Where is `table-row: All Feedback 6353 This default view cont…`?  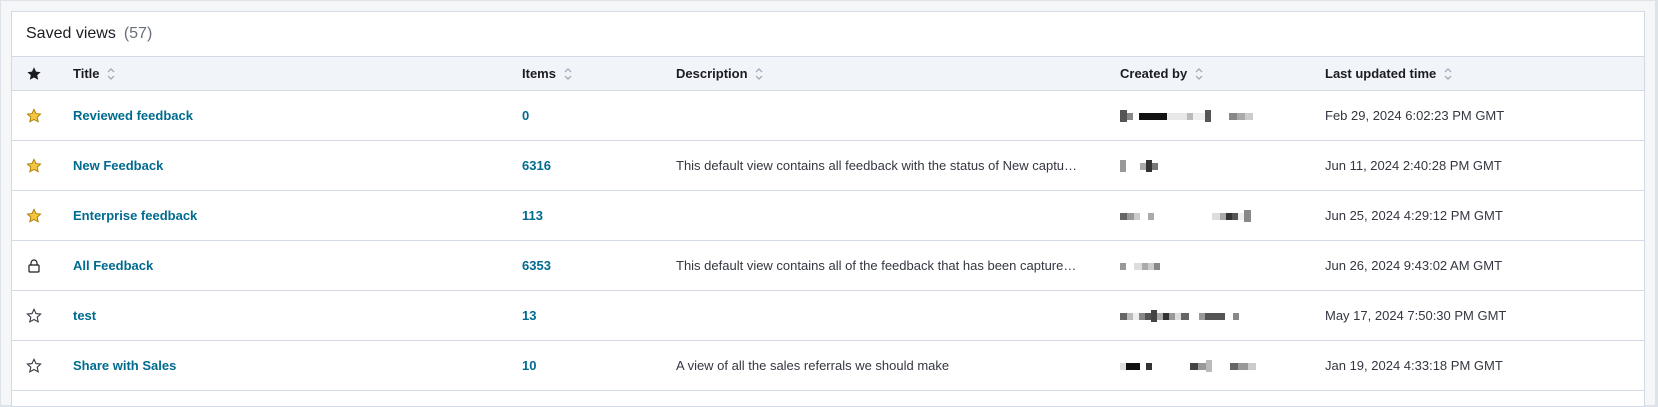
table-row: All Feedback 6353 This default view cont… is located at coordinates (828, 266).